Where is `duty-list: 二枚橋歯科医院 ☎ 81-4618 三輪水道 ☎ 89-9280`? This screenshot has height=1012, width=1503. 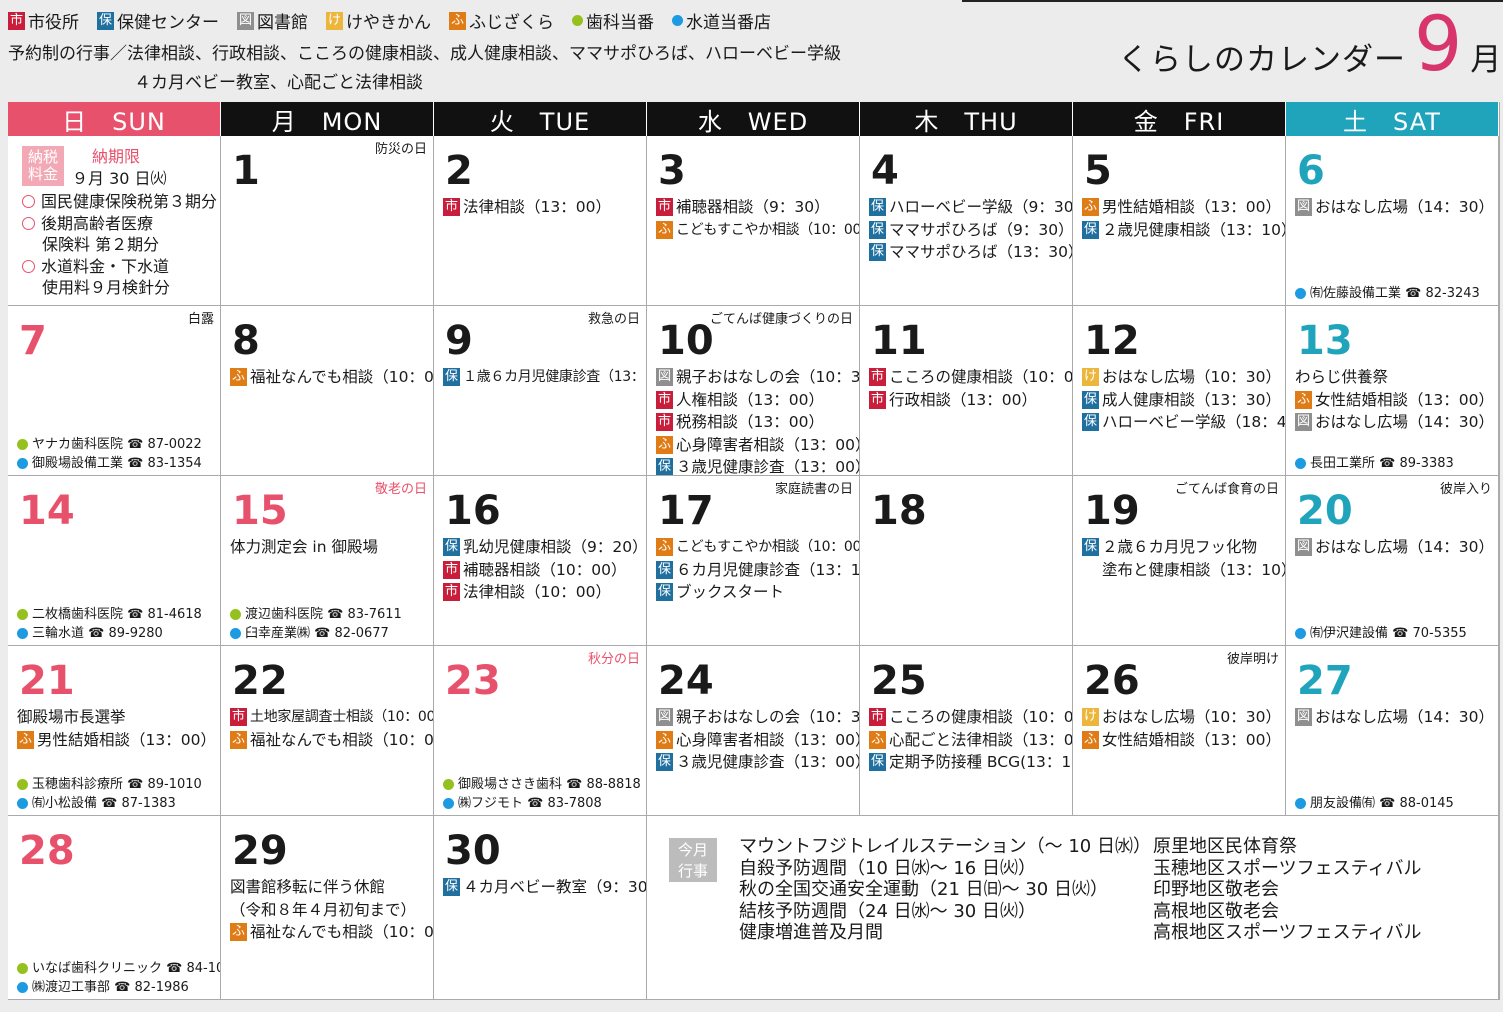 duty-list: 二枚橋歯科医院 ☎ 81-4618 三輪水道 ☎ 89-9280 is located at coordinates (117, 624).